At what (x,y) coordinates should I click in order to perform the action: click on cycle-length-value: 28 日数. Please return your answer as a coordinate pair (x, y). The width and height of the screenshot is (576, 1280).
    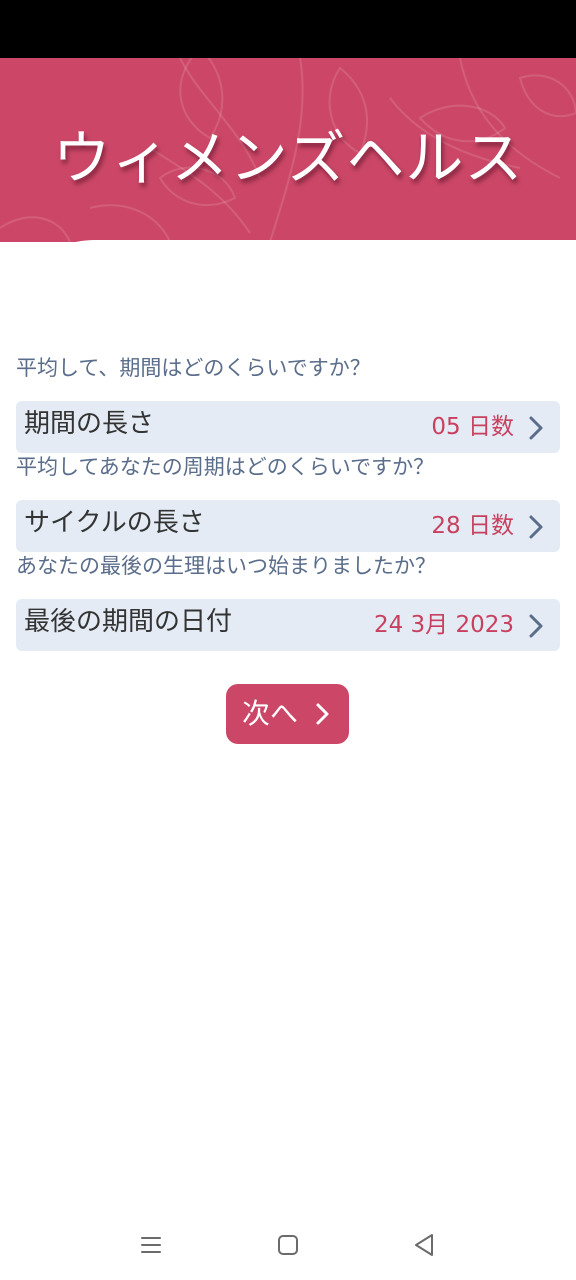
    Looking at the image, I should click on (472, 526).